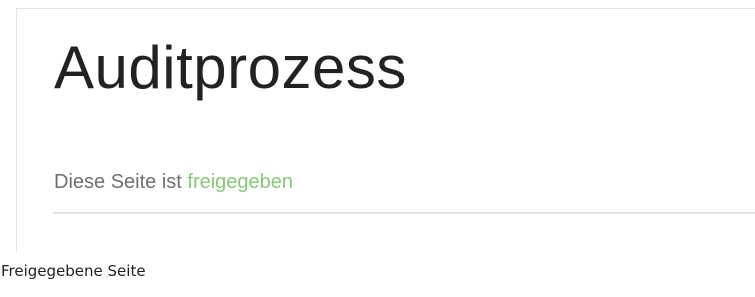 The height and width of the screenshot is (297, 755). What do you see at coordinates (404, 213) in the screenshot?
I see `divider` at bounding box center [404, 213].